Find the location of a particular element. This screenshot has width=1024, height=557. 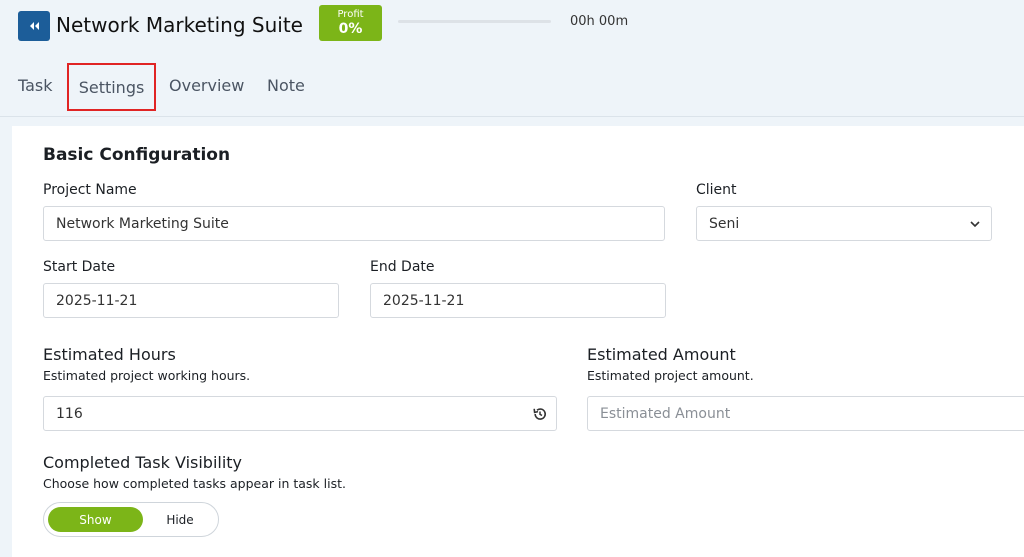

start-date-input: 2025-11-21 is located at coordinates (191, 300).